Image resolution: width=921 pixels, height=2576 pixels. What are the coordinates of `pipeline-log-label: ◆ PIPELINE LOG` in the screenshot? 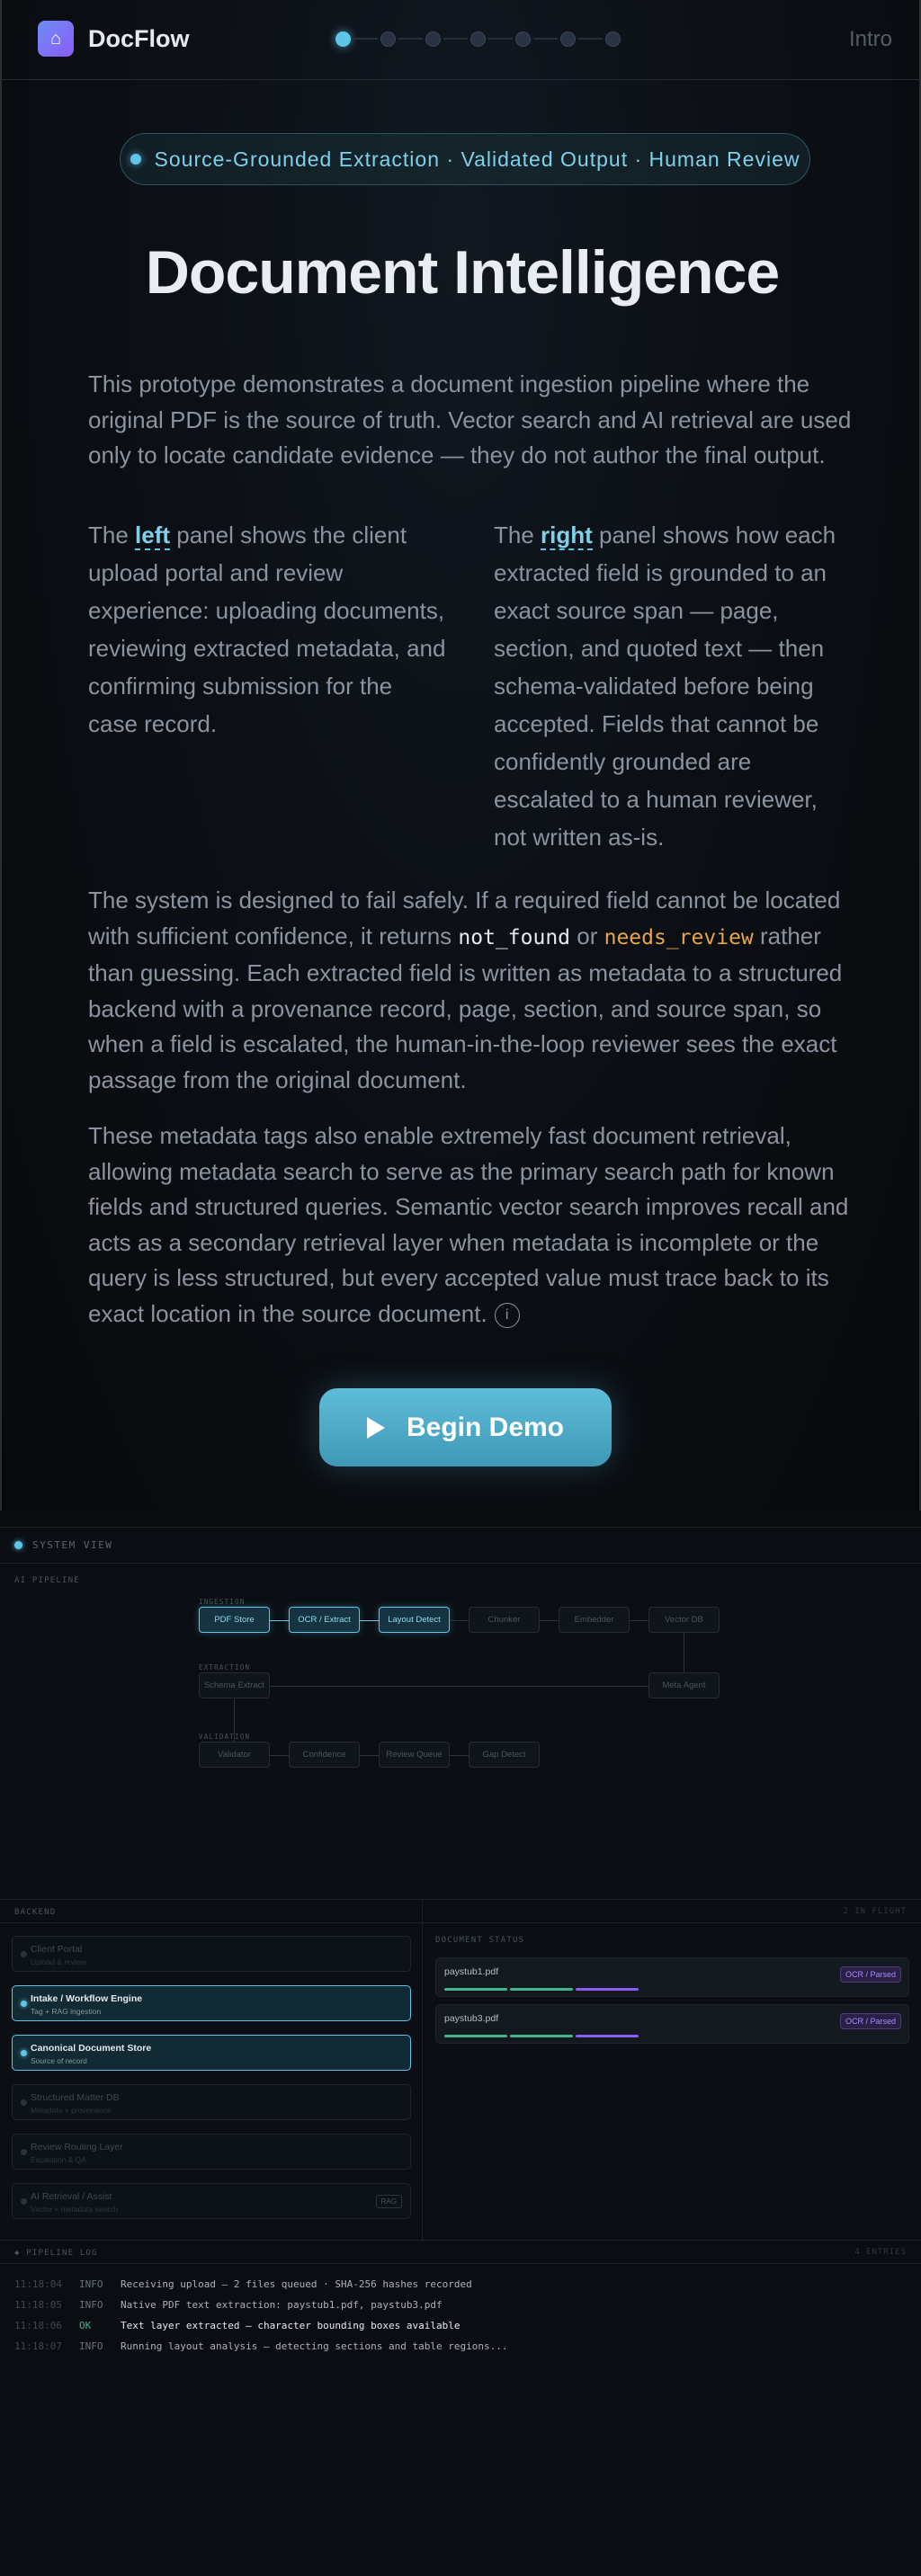 It's located at (56, 2253).